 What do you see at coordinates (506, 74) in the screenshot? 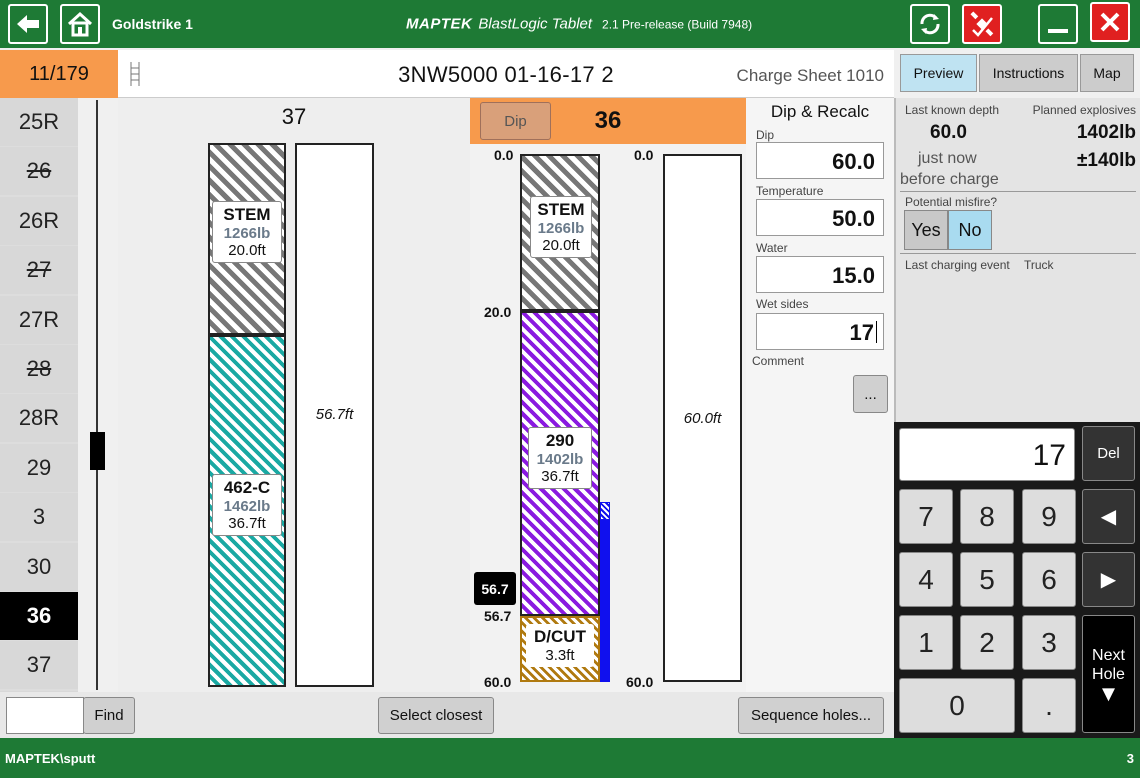
I see `charge-title-bar: 3NW5000 01-16-17 2 Charge Sheet 1010` at bounding box center [506, 74].